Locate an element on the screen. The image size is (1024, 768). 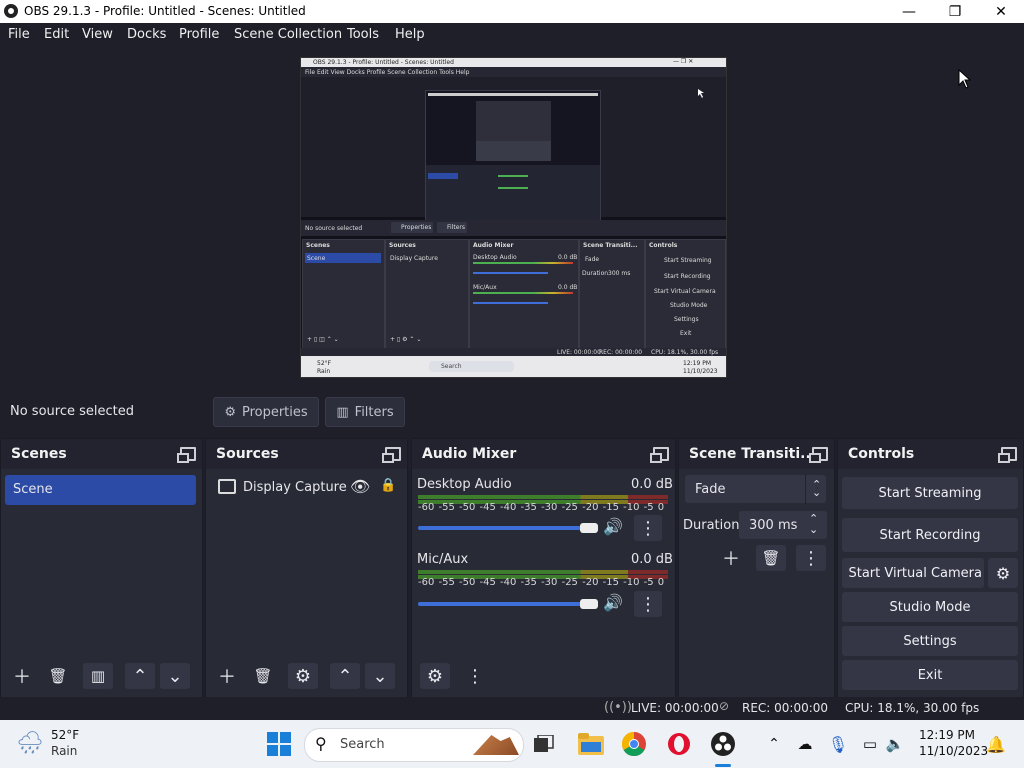
task-view-icon is located at coordinates (544, 744).